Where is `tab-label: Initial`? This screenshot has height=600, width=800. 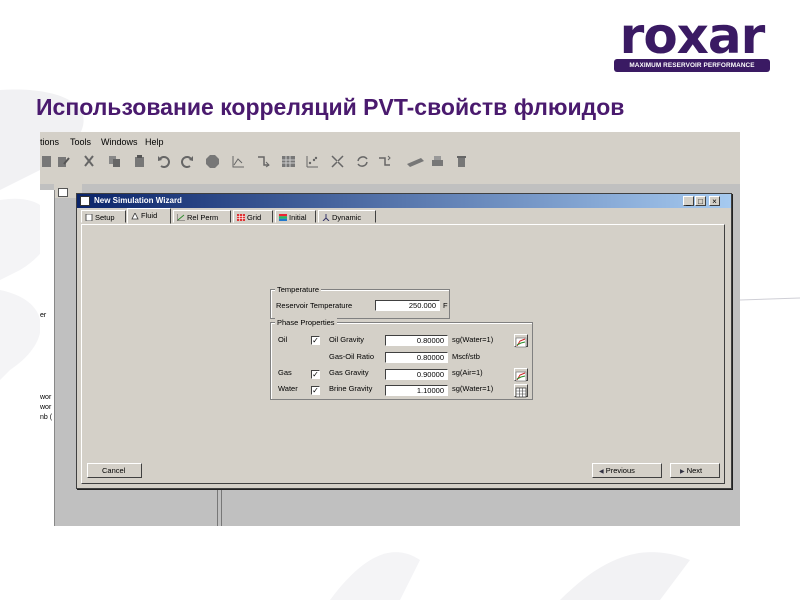 tab-label: Initial is located at coordinates (298, 217).